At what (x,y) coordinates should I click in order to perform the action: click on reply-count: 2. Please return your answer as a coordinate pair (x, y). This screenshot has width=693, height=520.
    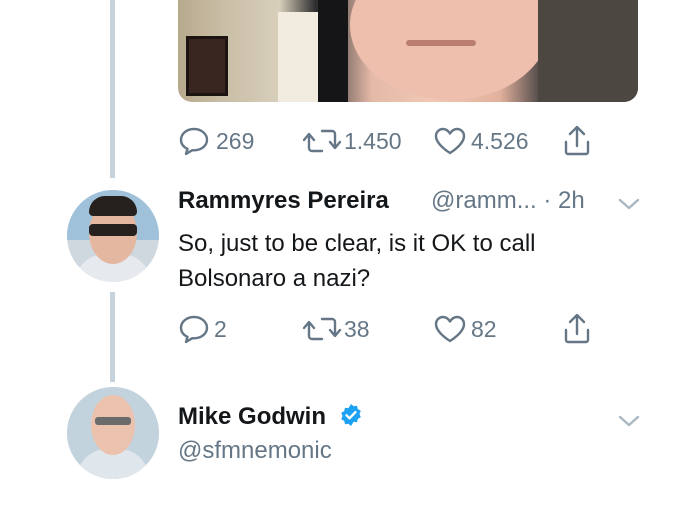
    Looking at the image, I should click on (220, 328).